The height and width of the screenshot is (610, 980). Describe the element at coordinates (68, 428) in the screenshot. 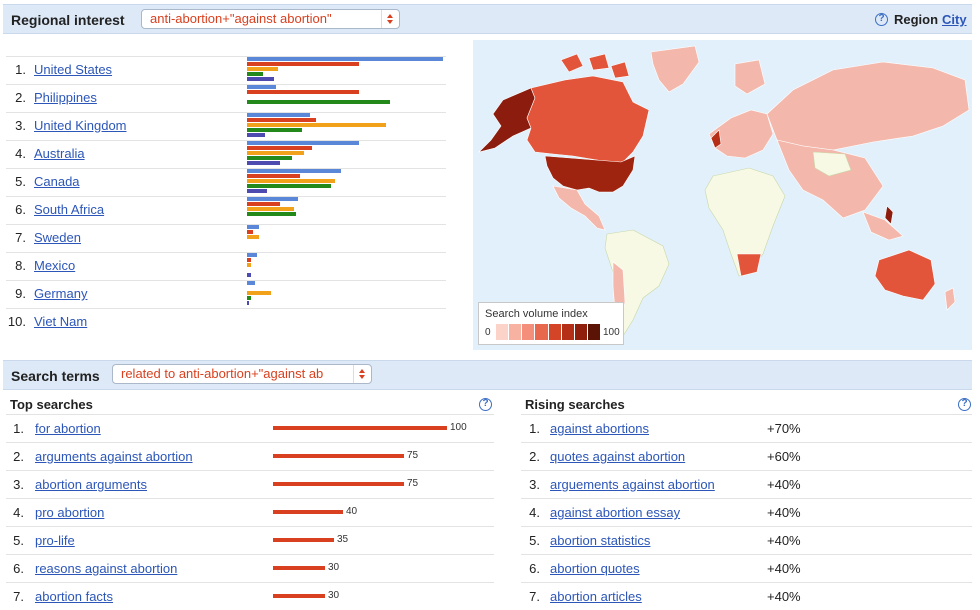

I see `search-term-link: for abortion` at that location.